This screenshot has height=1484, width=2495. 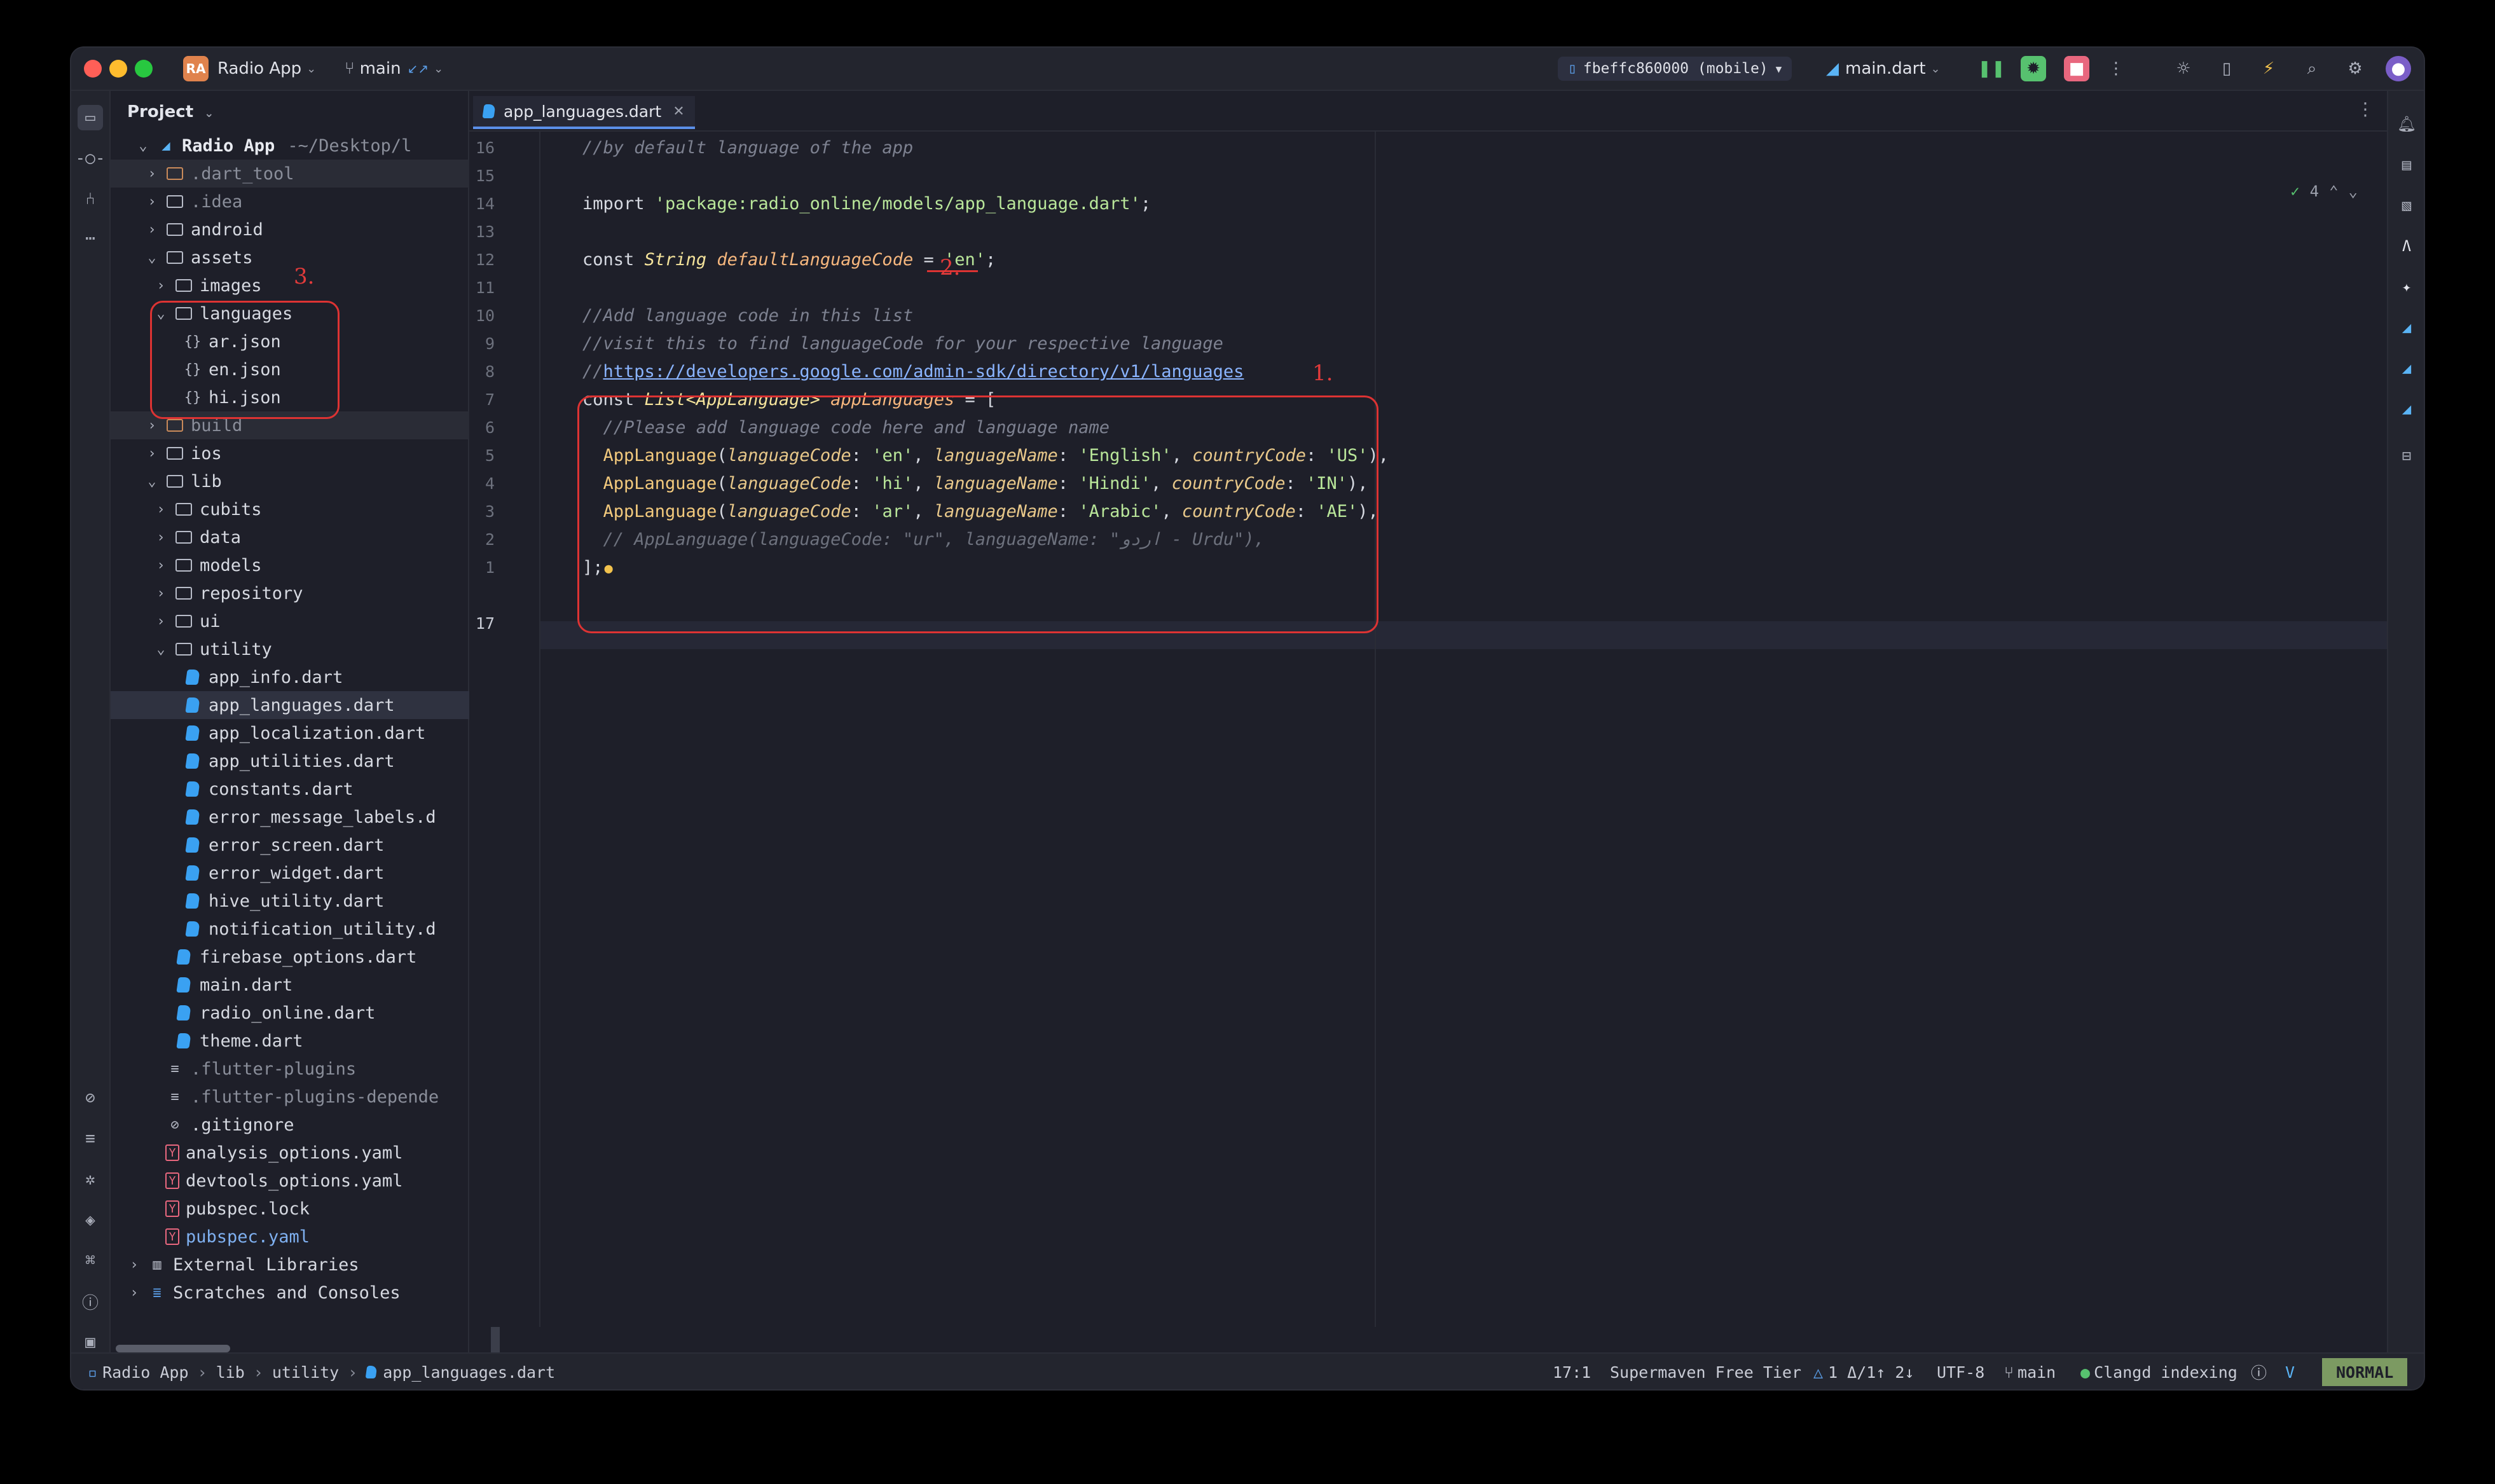 What do you see at coordinates (2034, 68) in the screenshot?
I see `debug-bug-icon: ✹` at bounding box center [2034, 68].